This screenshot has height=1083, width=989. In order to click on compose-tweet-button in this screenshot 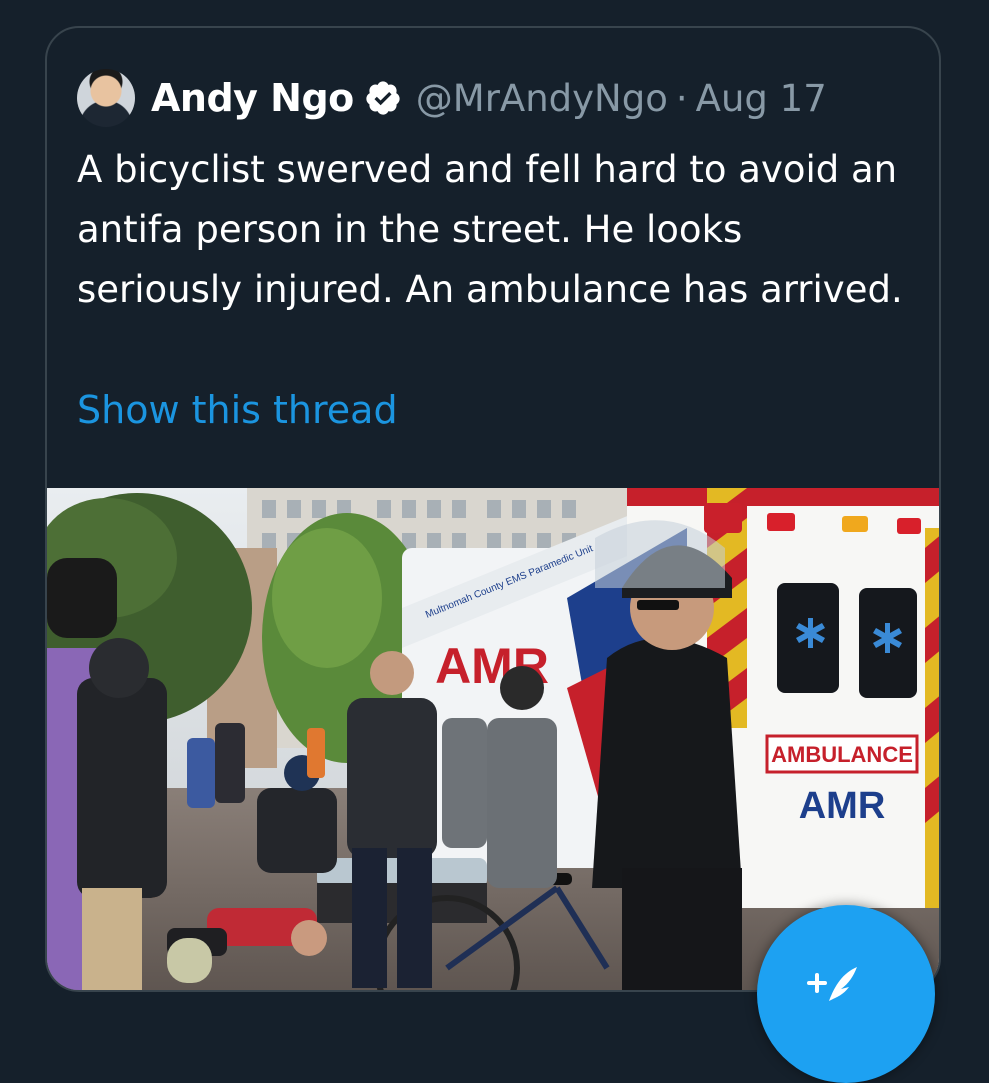, I will do `click(846, 994)`.